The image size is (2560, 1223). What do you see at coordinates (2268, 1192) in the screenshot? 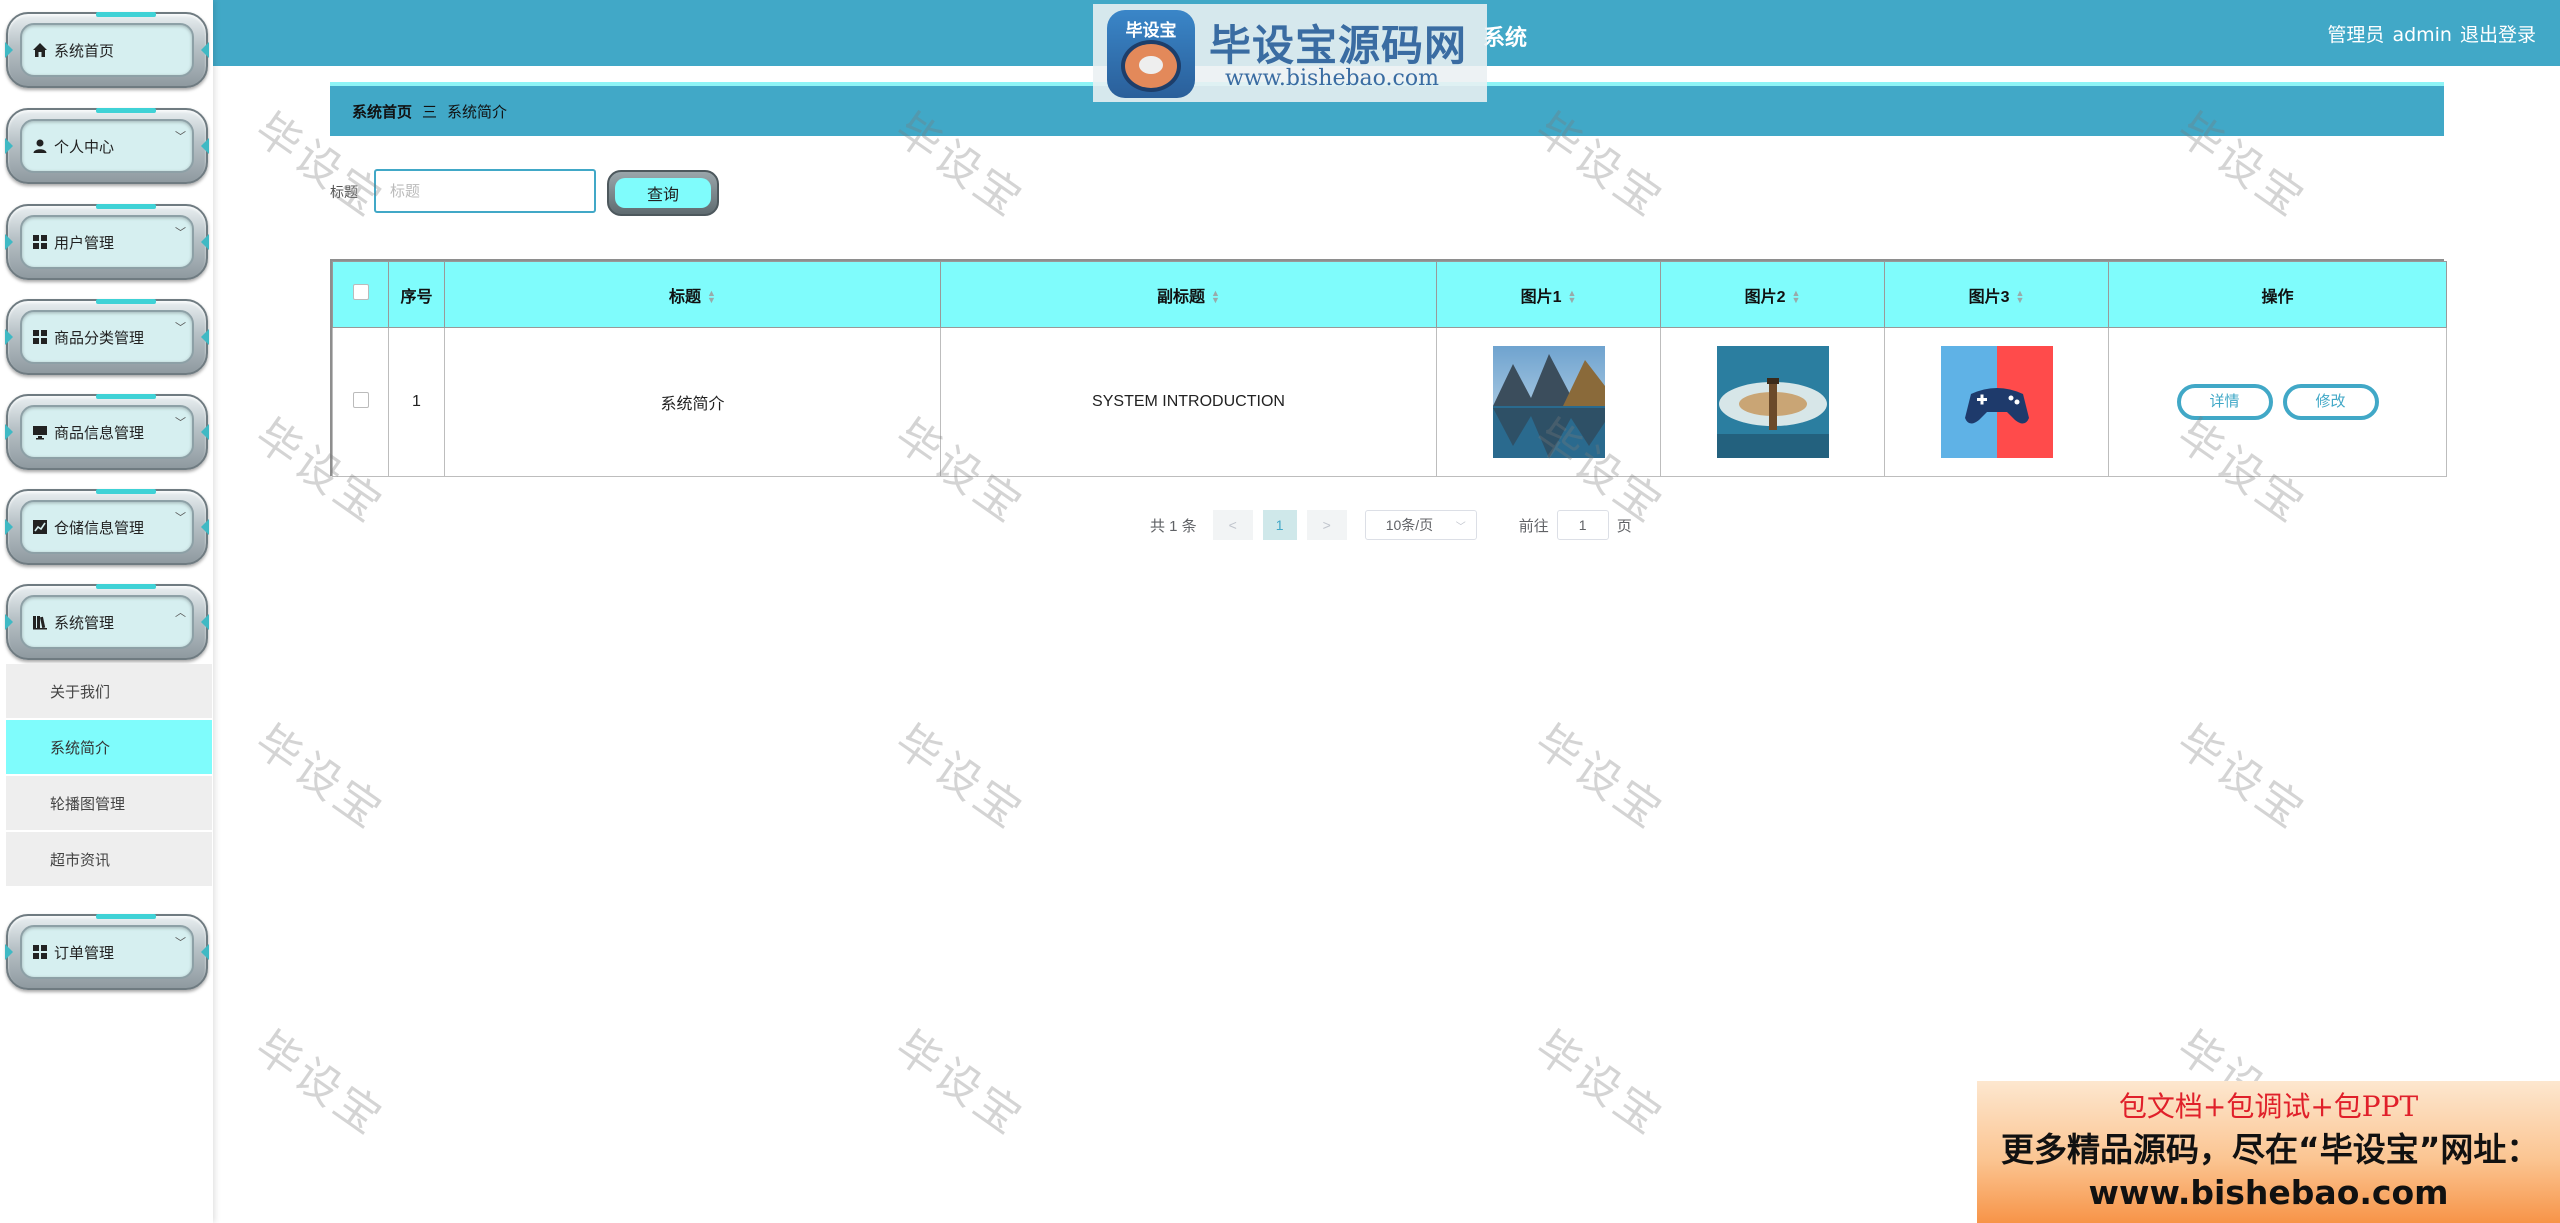
I see `ad-line-url: www.bishebao.com` at bounding box center [2268, 1192].